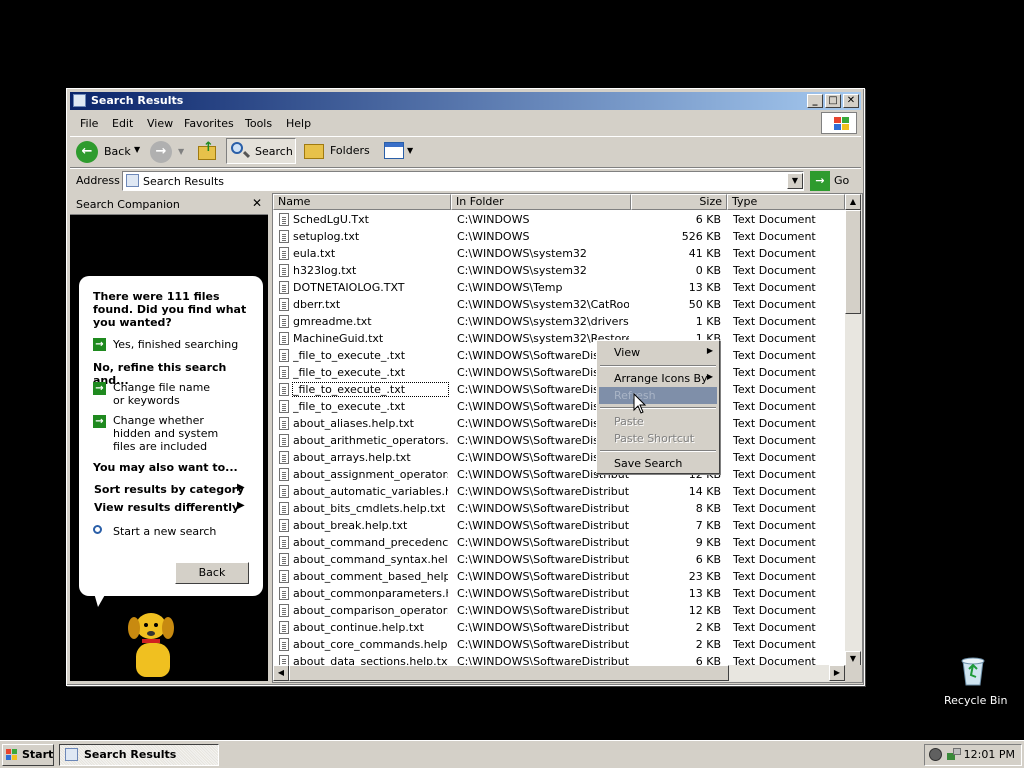  Describe the element at coordinates (837, 673) in the screenshot. I see `scroll-right-button: ▶` at that location.